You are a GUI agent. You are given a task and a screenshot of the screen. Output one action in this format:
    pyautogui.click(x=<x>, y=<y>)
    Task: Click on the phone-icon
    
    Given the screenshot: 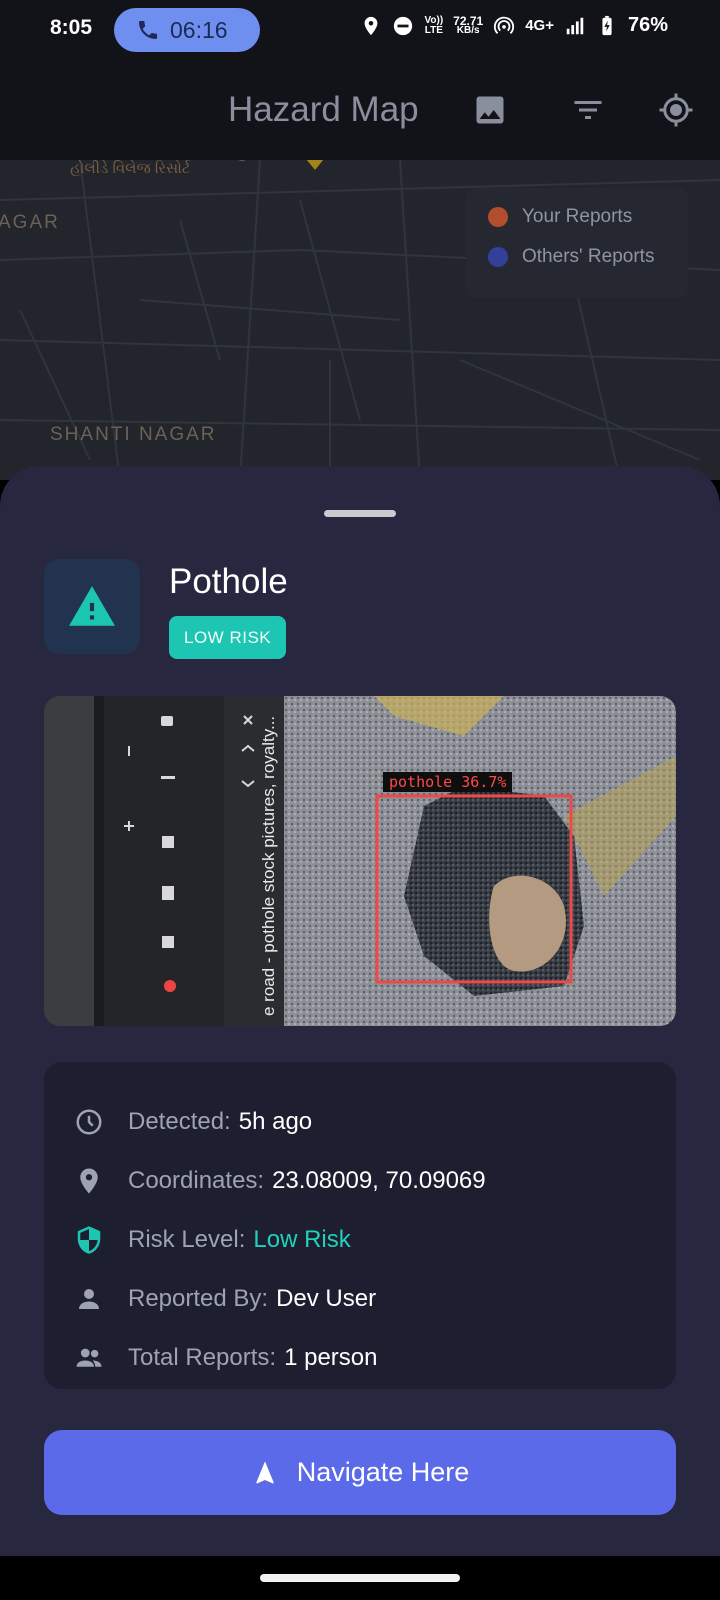 What is the action you would take?
    pyautogui.click(x=148, y=30)
    